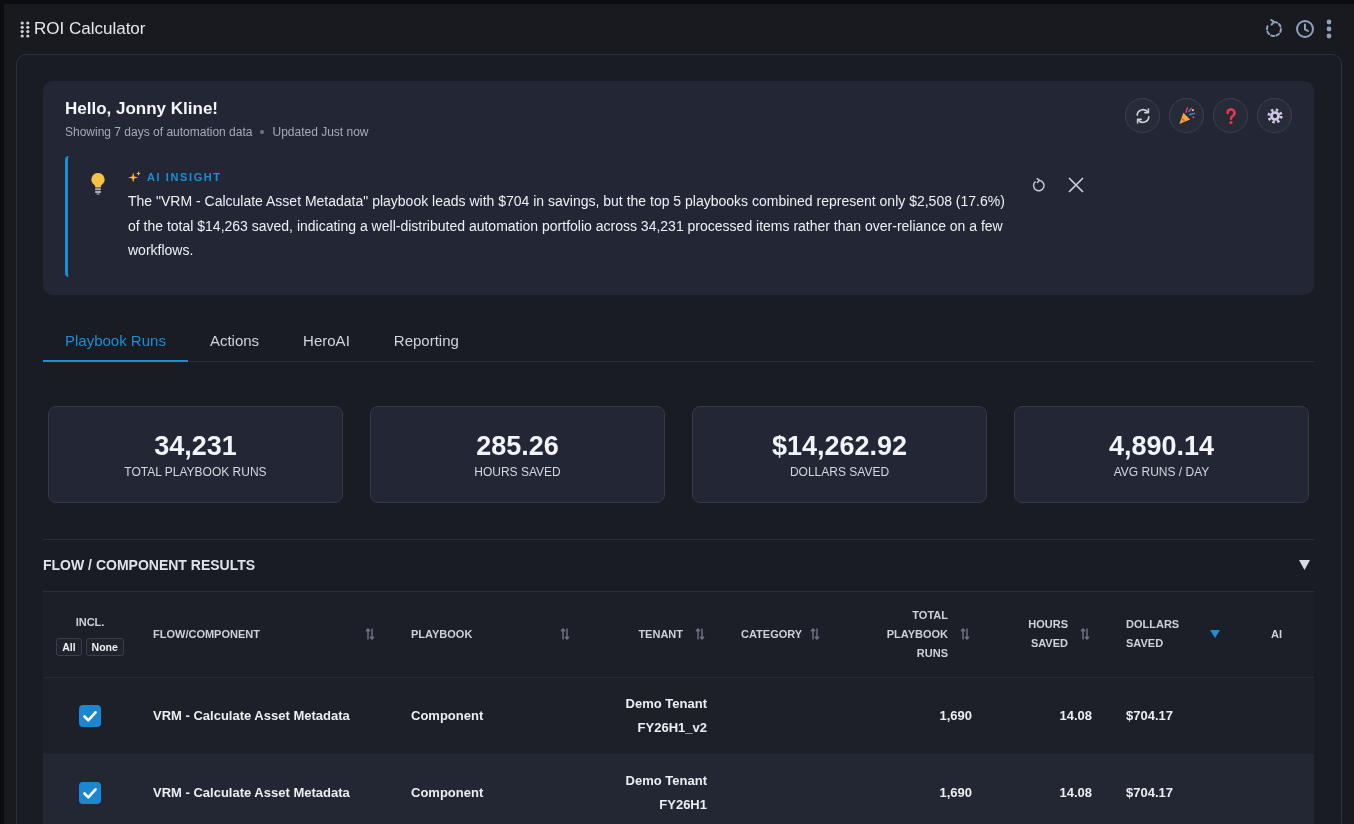 This screenshot has width=1354, height=824. What do you see at coordinates (517, 446) in the screenshot?
I see `stat-value: 285.26` at bounding box center [517, 446].